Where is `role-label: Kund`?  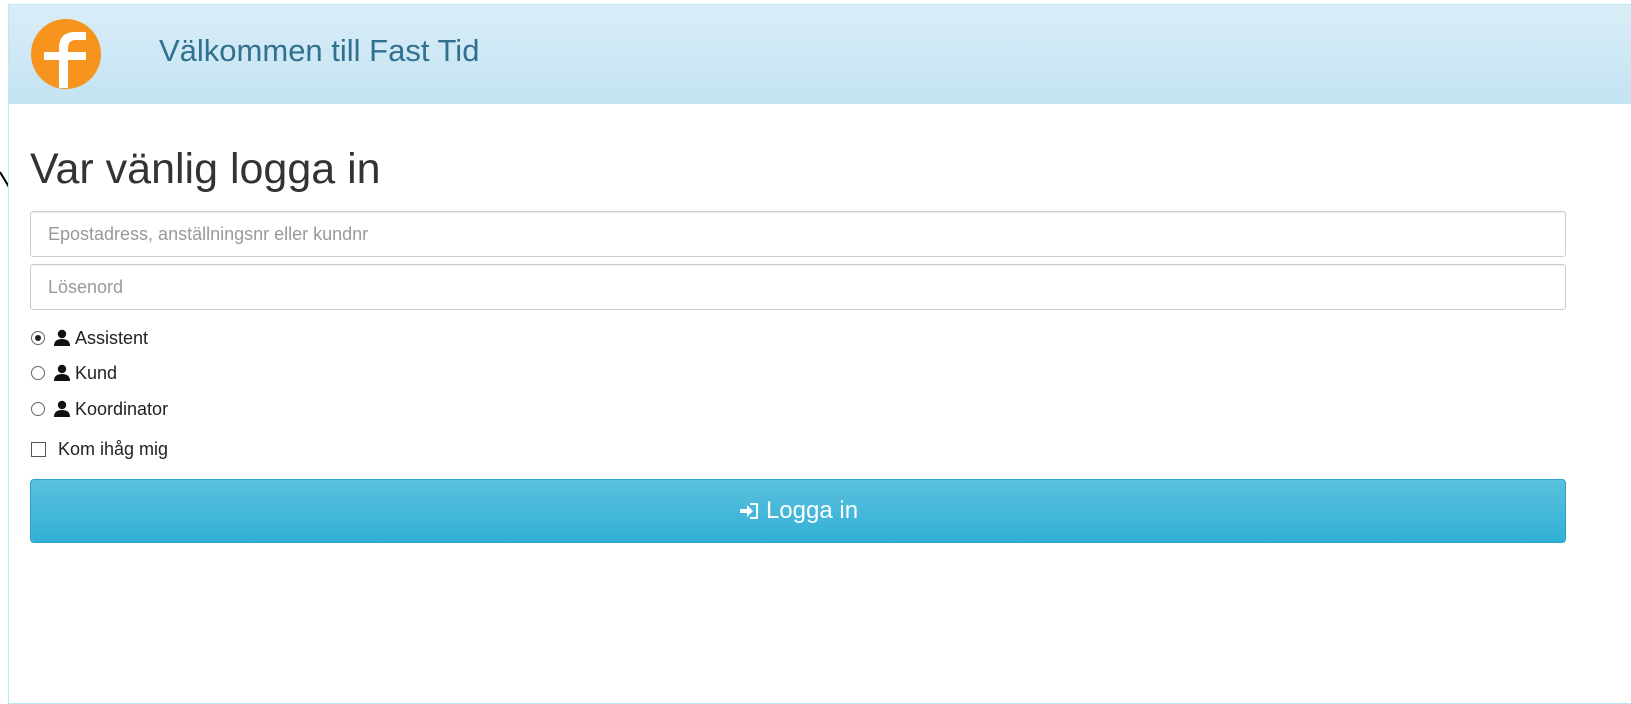
role-label: Kund is located at coordinates (96, 372).